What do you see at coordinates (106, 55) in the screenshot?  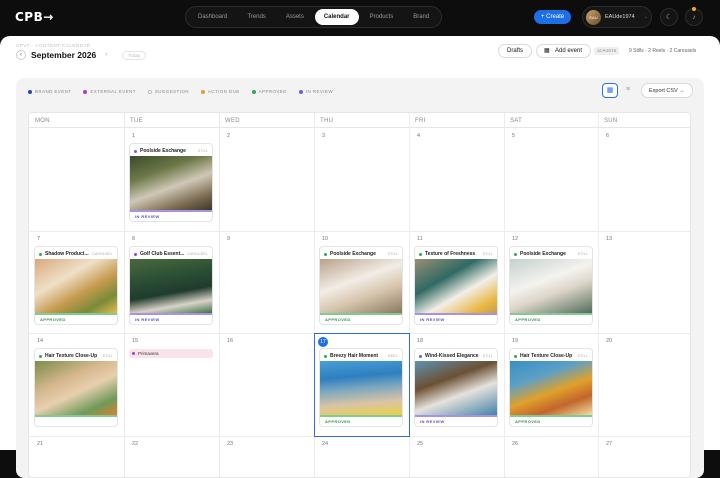 I see `next-month-button: ›` at bounding box center [106, 55].